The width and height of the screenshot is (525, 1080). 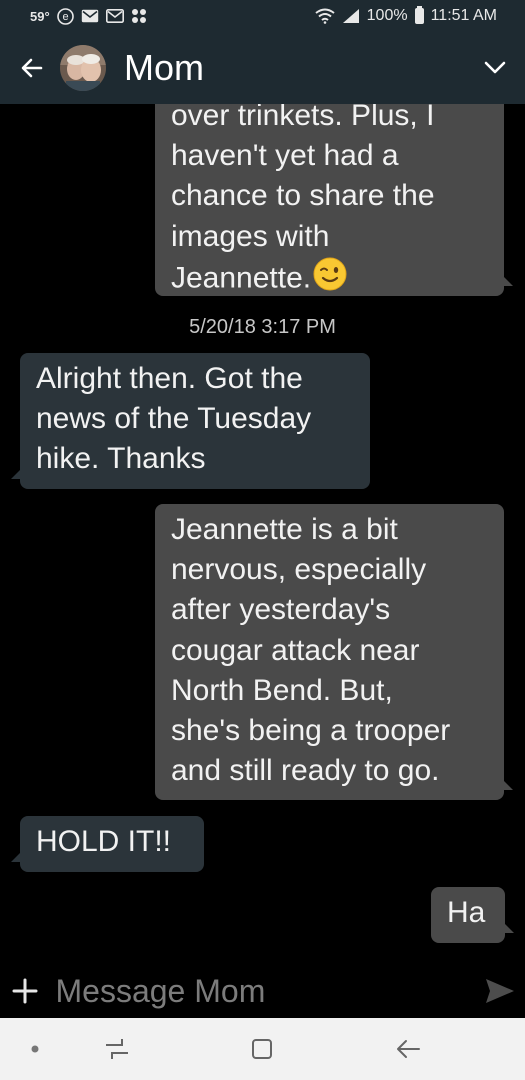 I want to click on winking-face-emoji, so click(x=330, y=279).